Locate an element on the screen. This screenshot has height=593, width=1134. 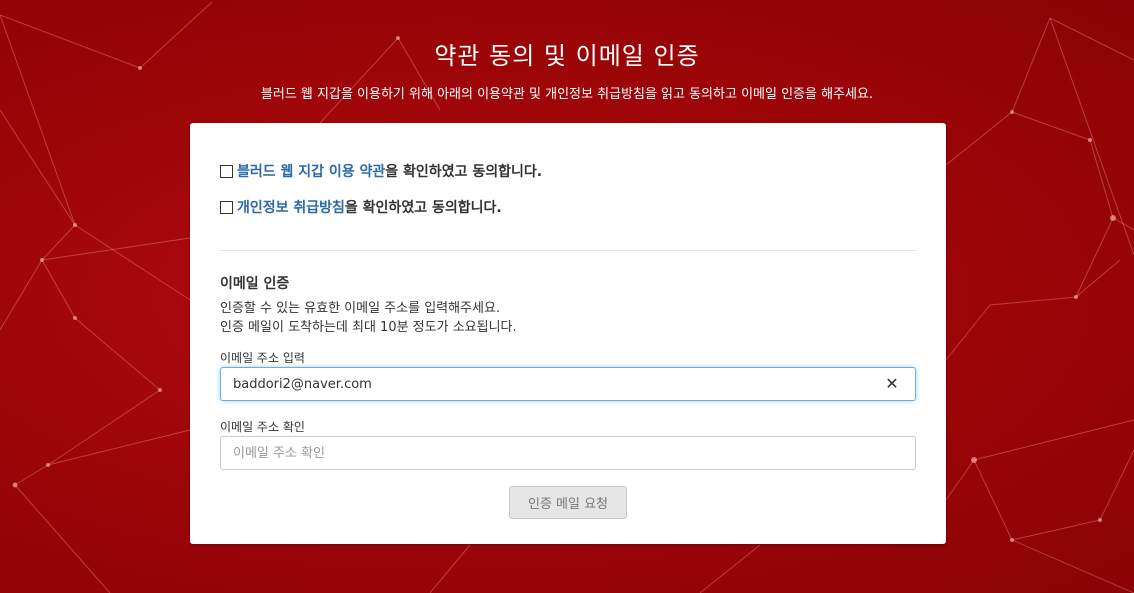
section-divider is located at coordinates (568, 250).